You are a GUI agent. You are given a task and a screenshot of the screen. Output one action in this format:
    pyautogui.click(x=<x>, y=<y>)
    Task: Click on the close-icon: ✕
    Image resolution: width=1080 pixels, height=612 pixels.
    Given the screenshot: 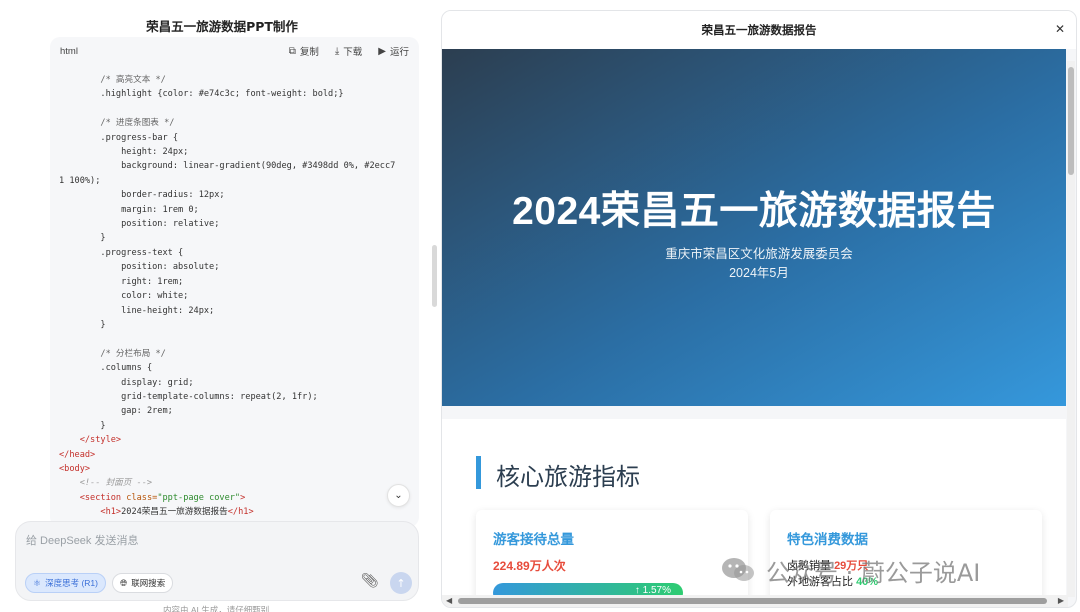 What is the action you would take?
    pyautogui.click(x=1060, y=29)
    